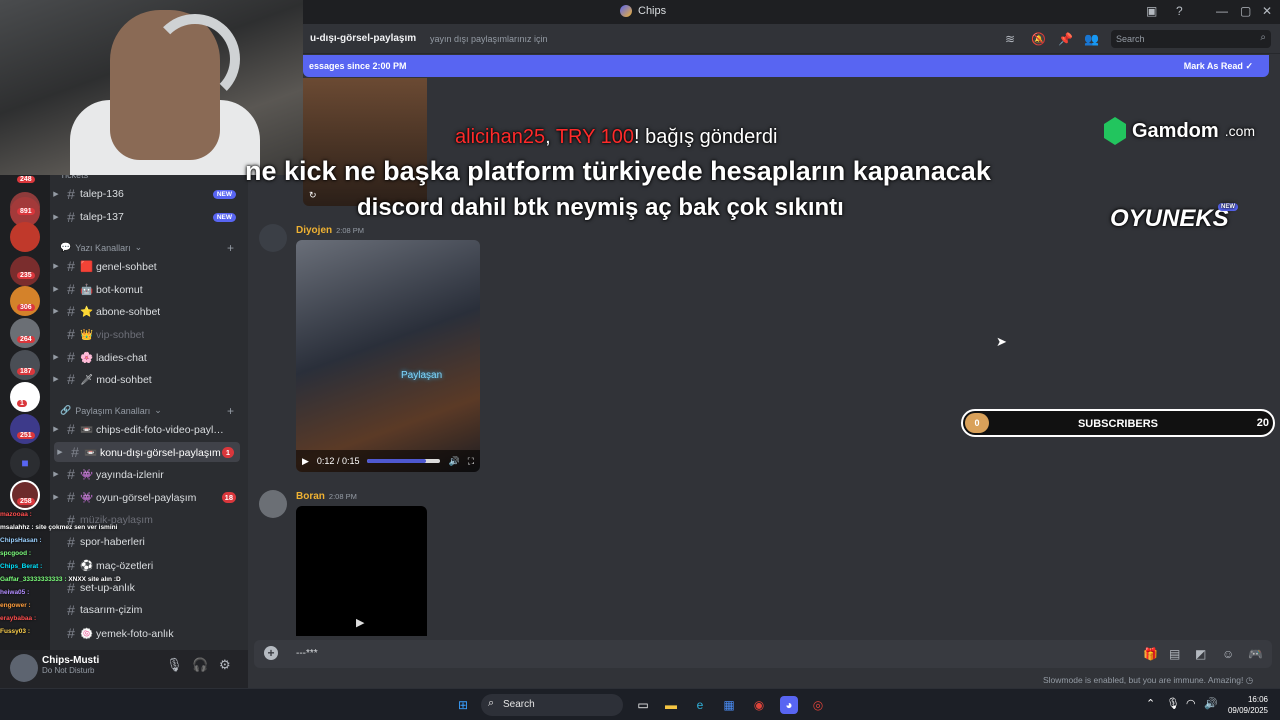 This screenshot has height=720, width=1280. I want to click on app-icon: ◎, so click(818, 705).